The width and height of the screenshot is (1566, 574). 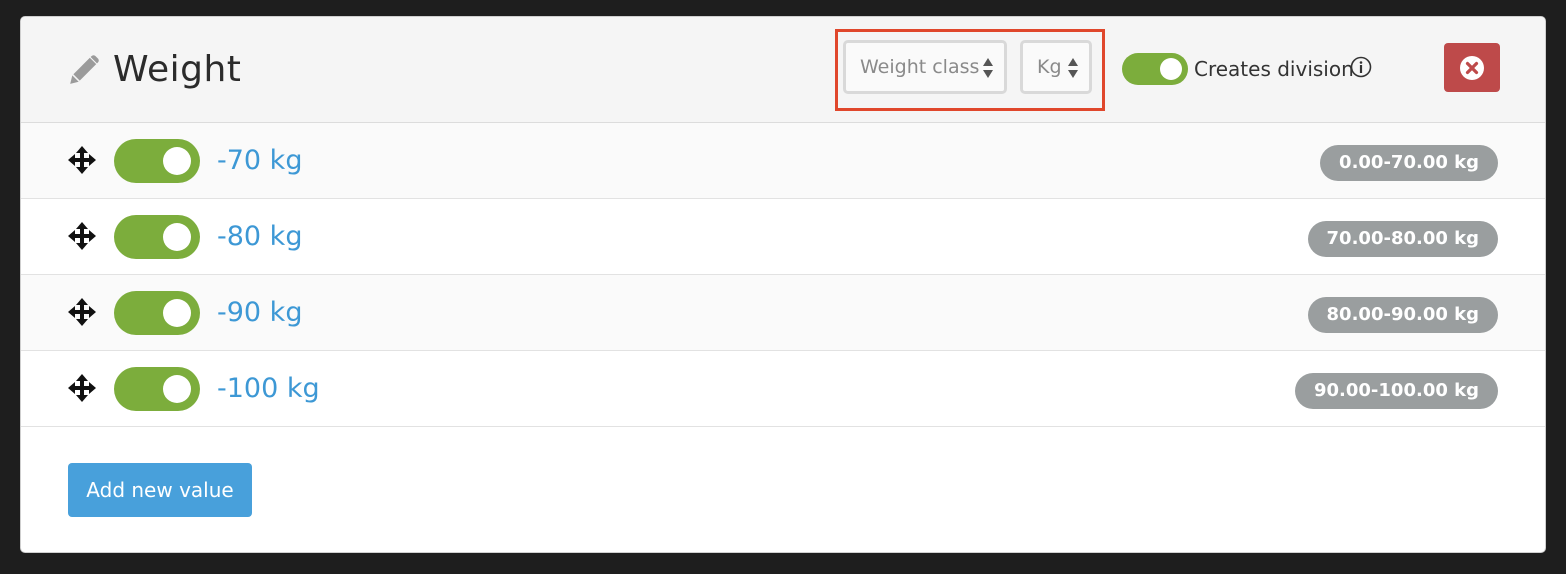 I want to click on type-select-value: Weight class, so click(x=920, y=67).